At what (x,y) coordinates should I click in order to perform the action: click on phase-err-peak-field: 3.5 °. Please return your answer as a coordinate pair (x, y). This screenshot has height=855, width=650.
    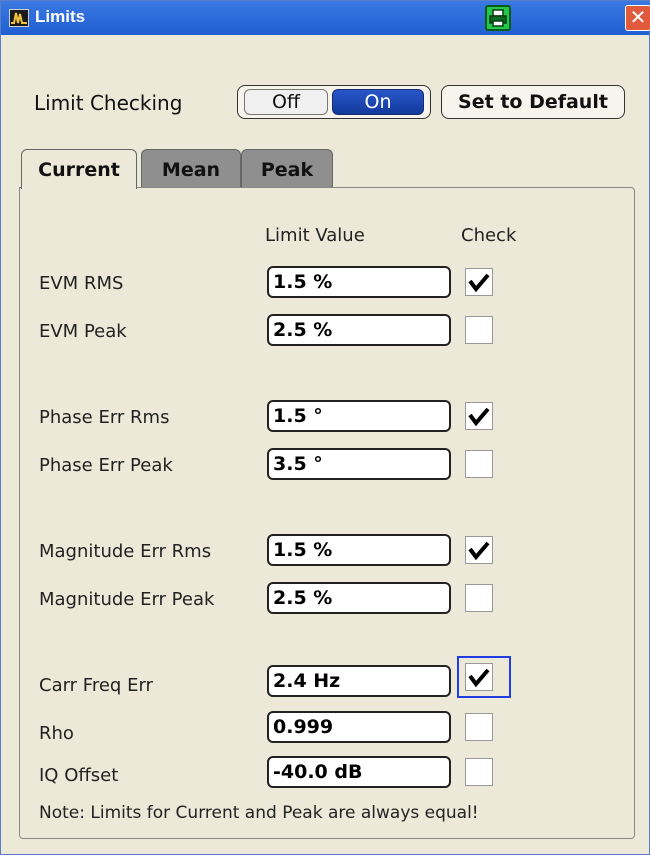
    Looking at the image, I should click on (359, 464).